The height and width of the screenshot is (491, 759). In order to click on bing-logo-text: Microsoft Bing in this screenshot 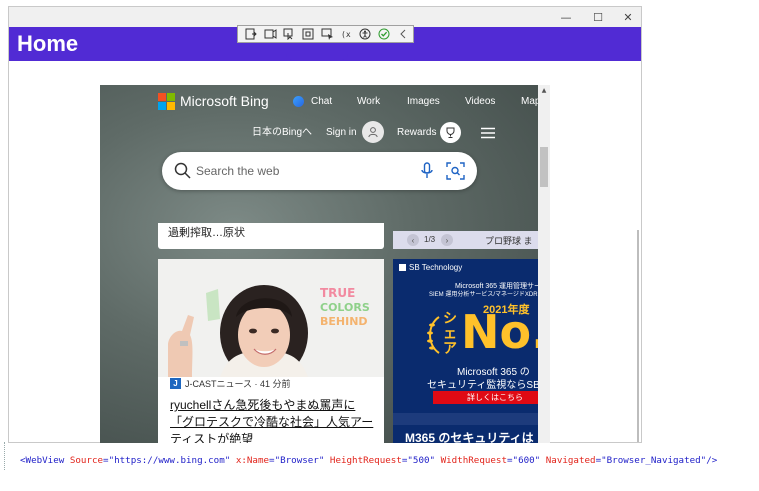, I will do `click(224, 101)`.